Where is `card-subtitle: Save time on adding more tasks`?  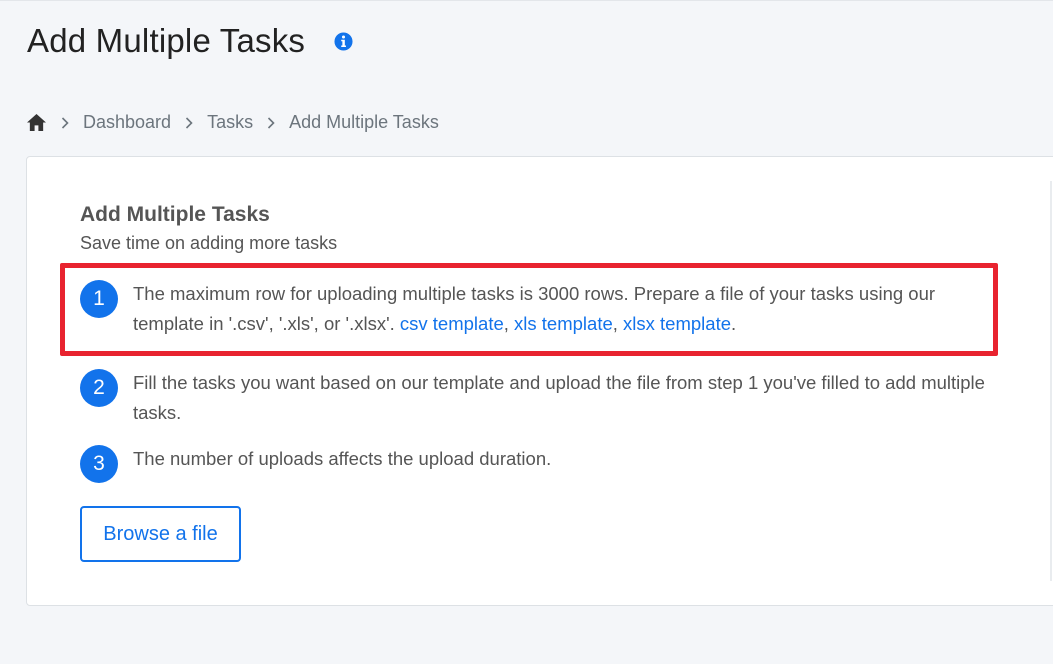 card-subtitle: Save time on adding more tasks is located at coordinates (209, 243).